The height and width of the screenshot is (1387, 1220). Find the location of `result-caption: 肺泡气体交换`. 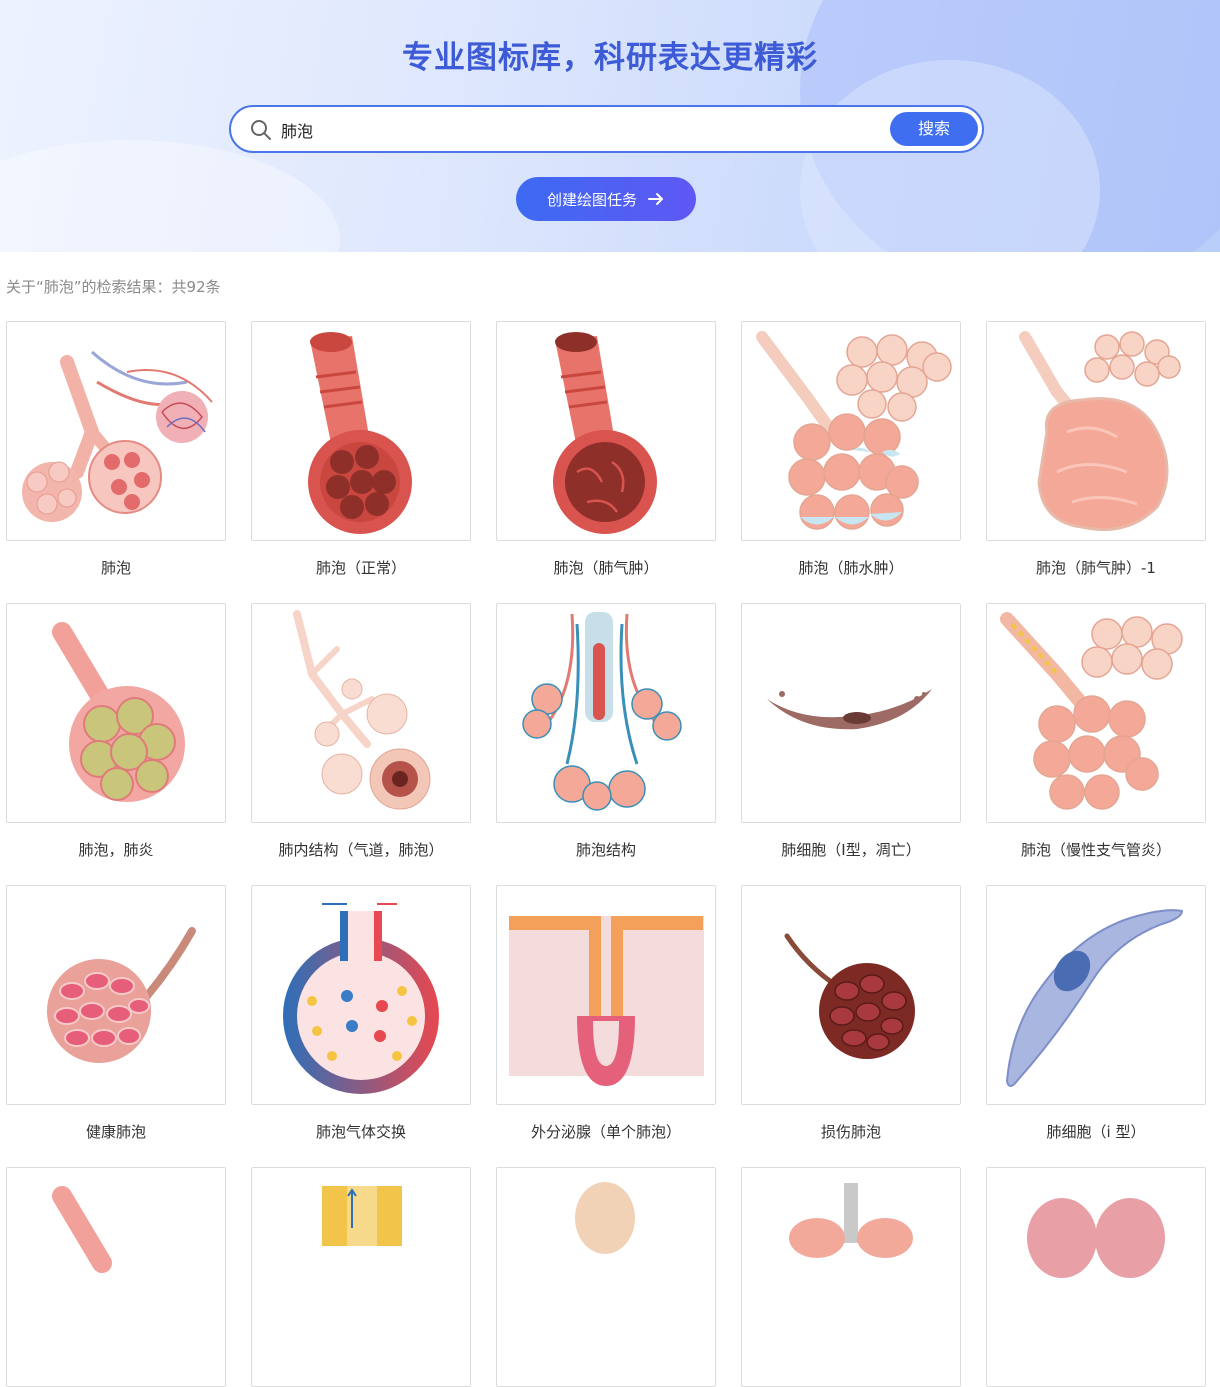

result-caption: 肺泡气体交换 is located at coordinates (361, 1131).